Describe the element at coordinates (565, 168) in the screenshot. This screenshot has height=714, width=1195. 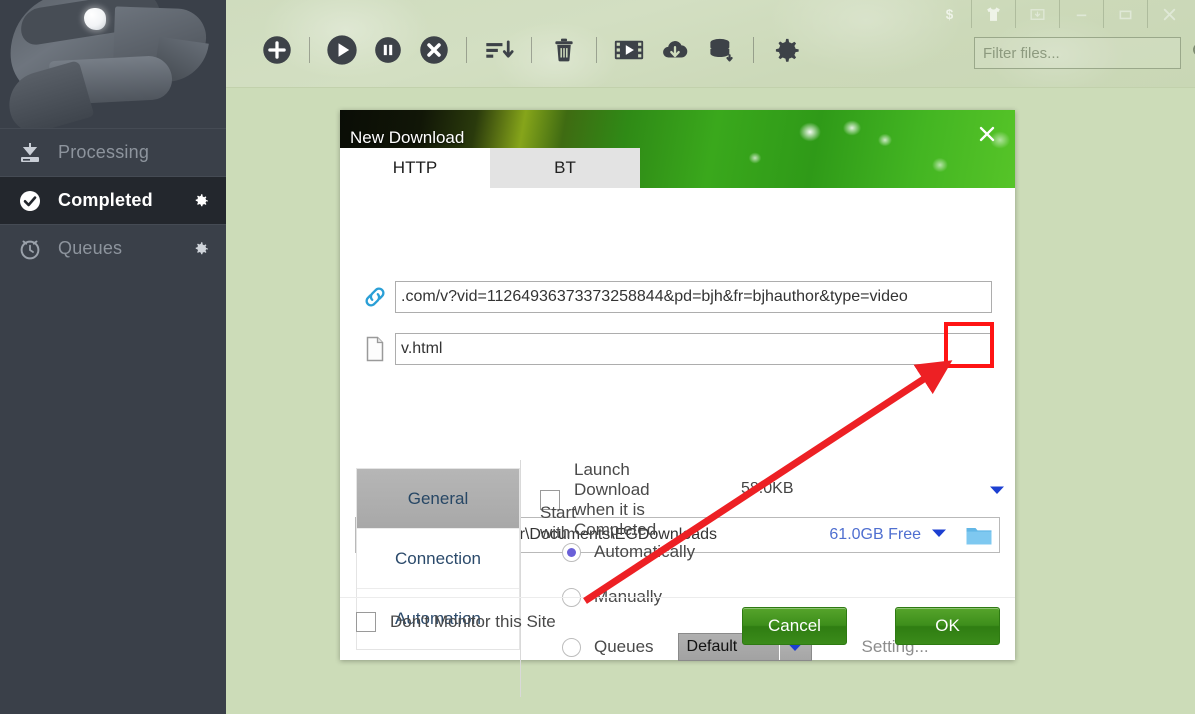
I see `tab-bt: BT` at that location.